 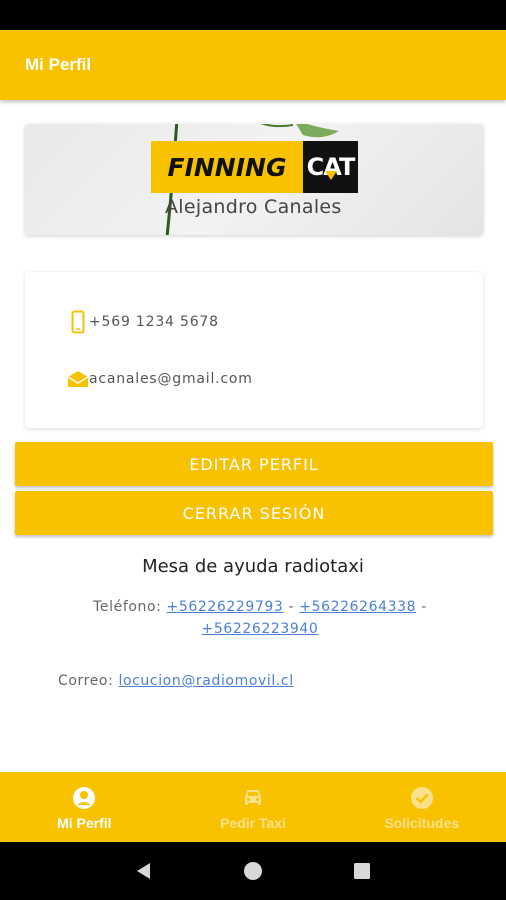 What do you see at coordinates (84, 822) in the screenshot?
I see `nav-label-mi-perfil: Mi Perfil` at bounding box center [84, 822].